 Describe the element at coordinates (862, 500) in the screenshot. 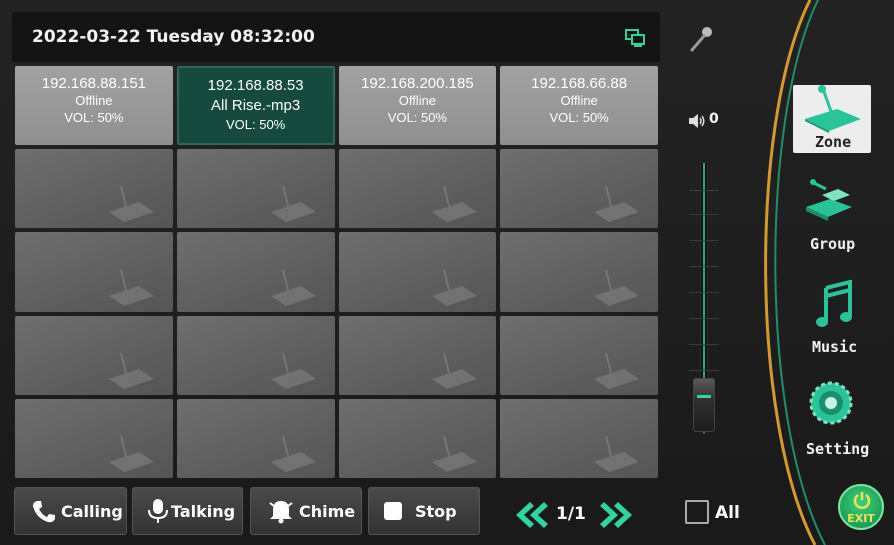

I see `power-icon` at that location.